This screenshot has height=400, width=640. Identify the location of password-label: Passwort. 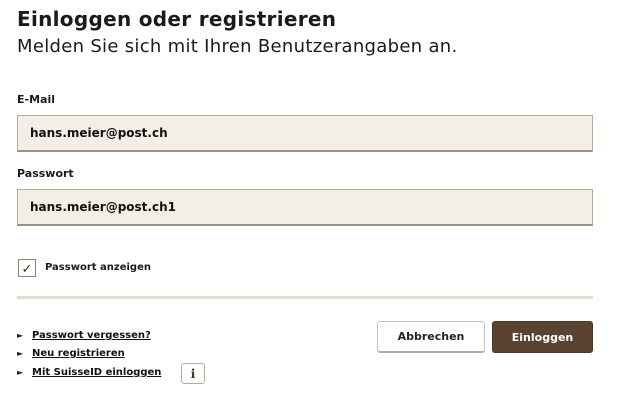
(45, 173).